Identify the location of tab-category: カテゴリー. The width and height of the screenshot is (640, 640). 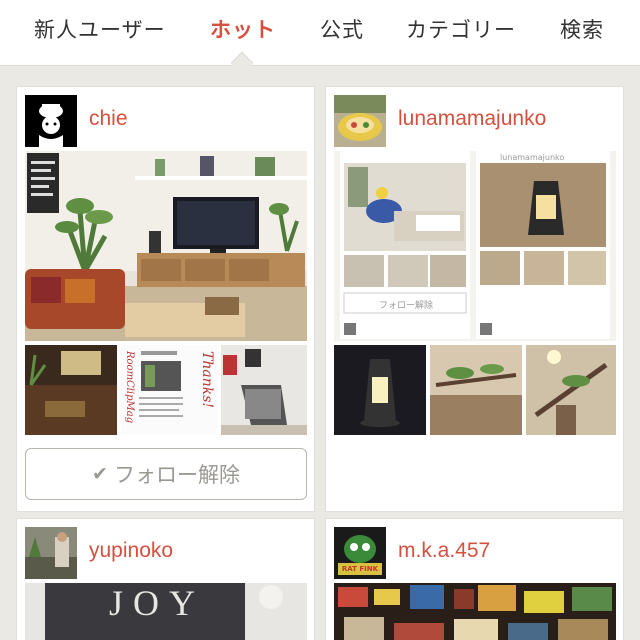
(461, 30).